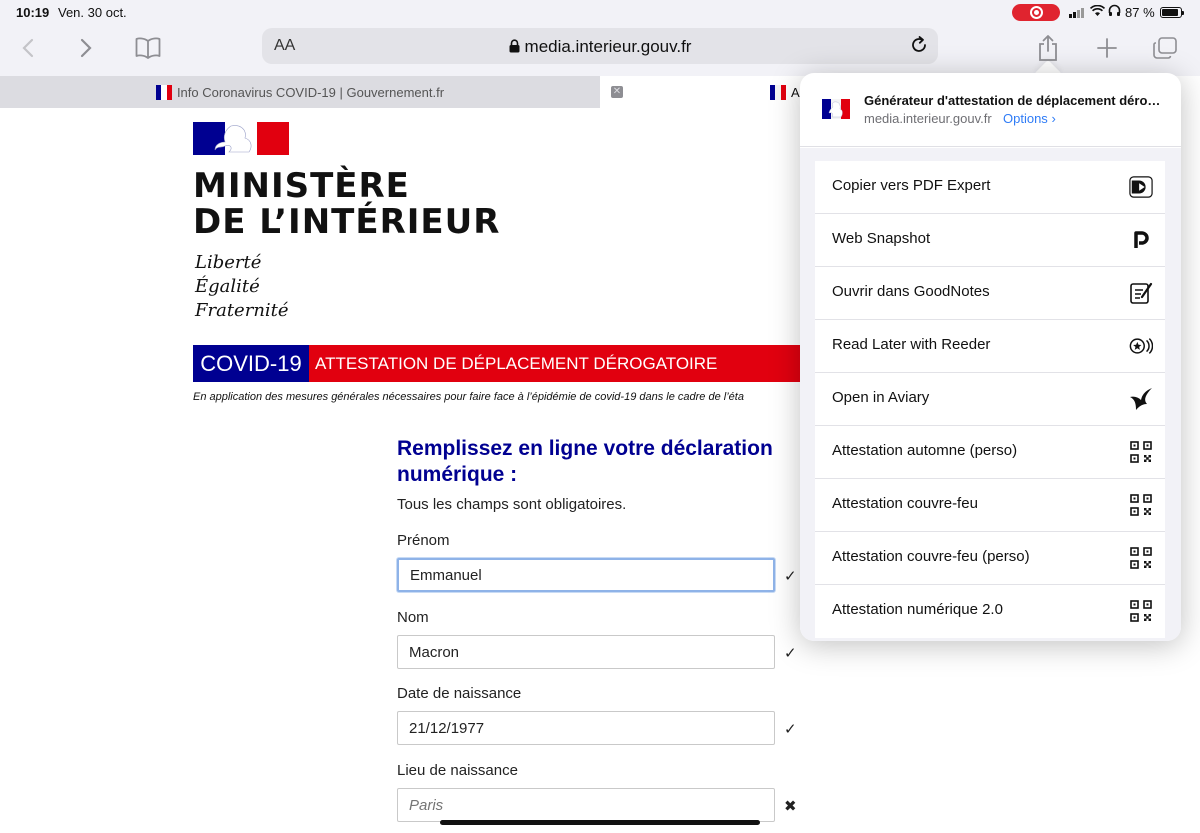 The height and width of the screenshot is (833, 1200). What do you see at coordinates (459, 693) in the screenshot?
I see `birthdate-label: Date de naissance` at bounding box center [459, 693].